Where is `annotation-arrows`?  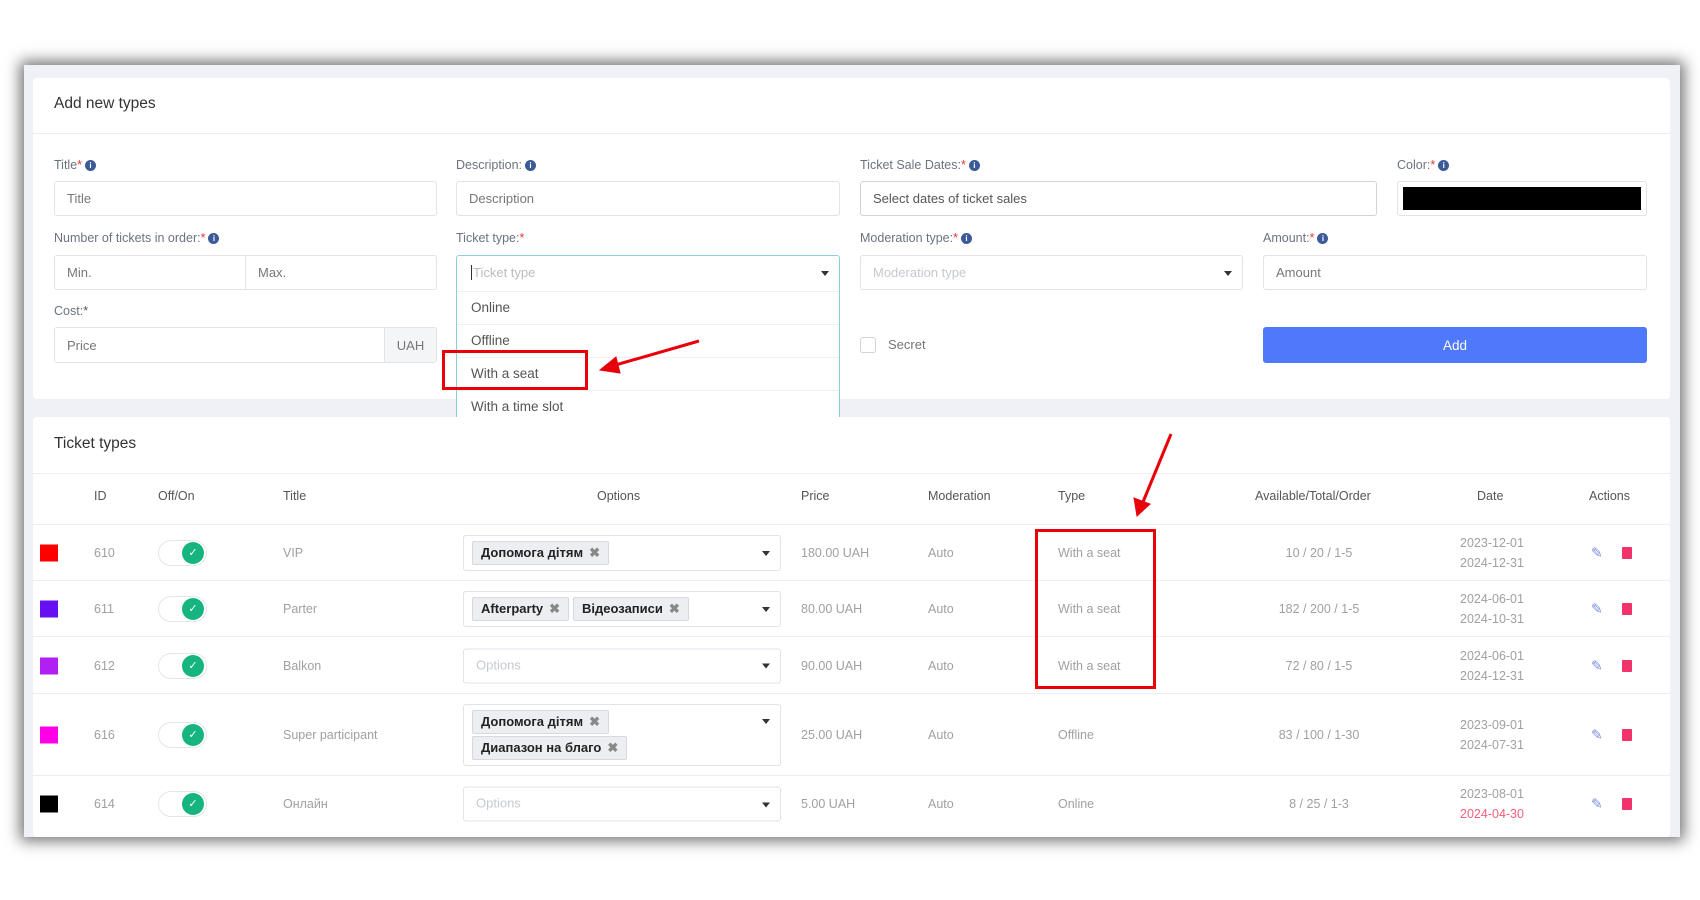 annotation-arrows is located at coordinates (885, 428).